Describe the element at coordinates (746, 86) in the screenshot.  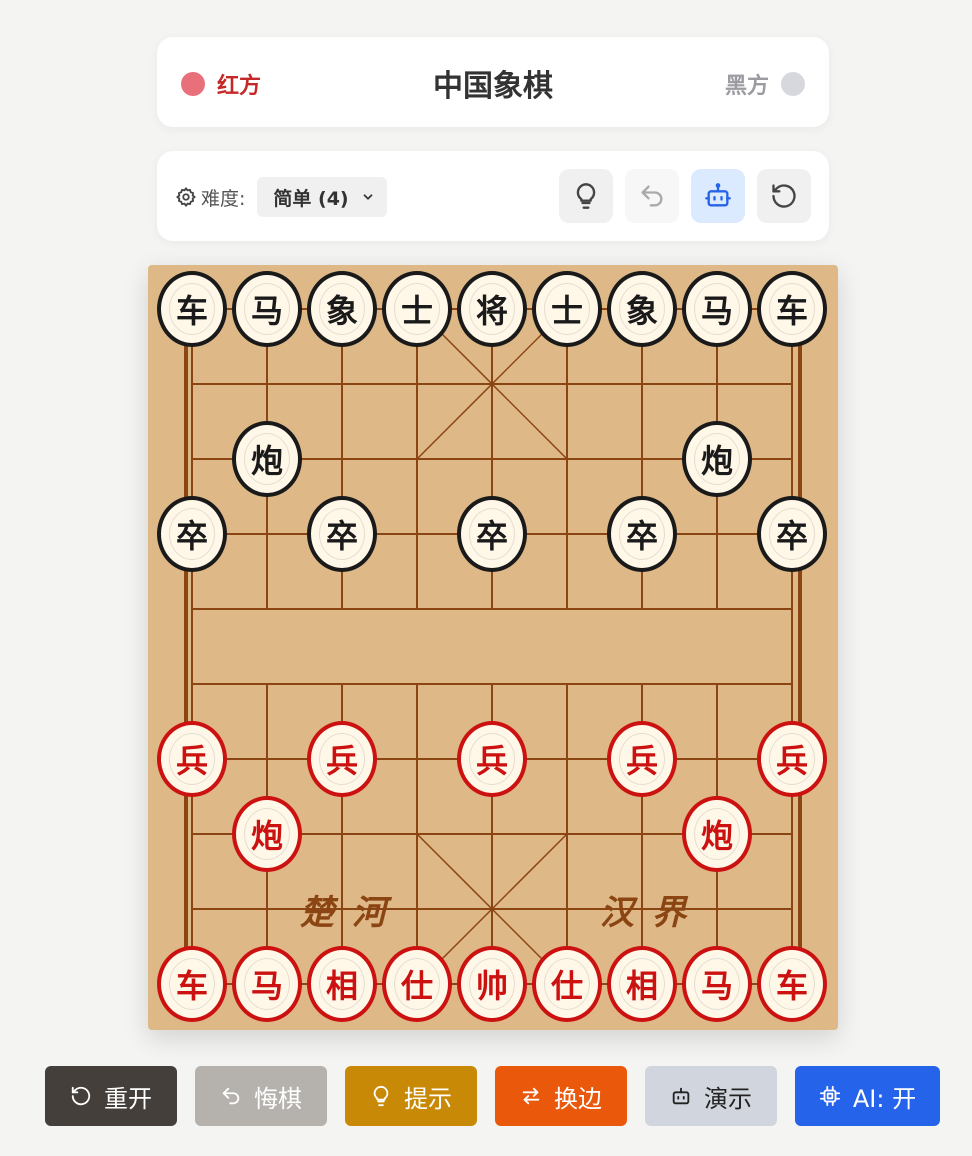
I see `black-side-label: 黑方` at that location.